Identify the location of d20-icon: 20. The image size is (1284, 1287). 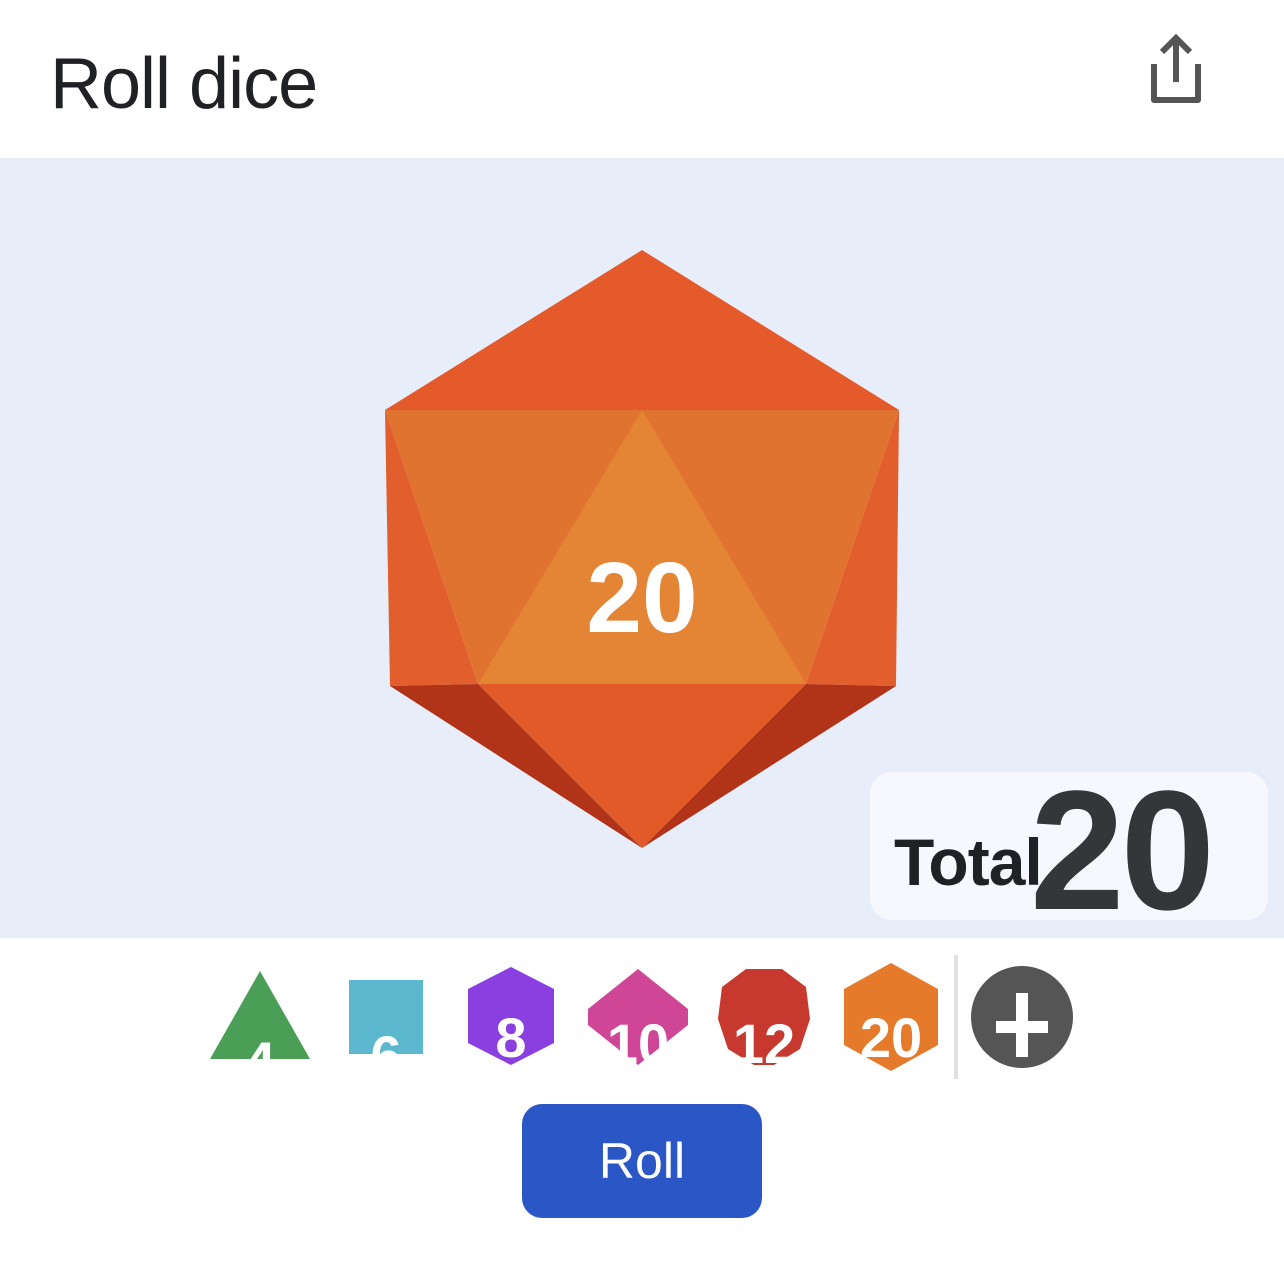
(891, 1017).